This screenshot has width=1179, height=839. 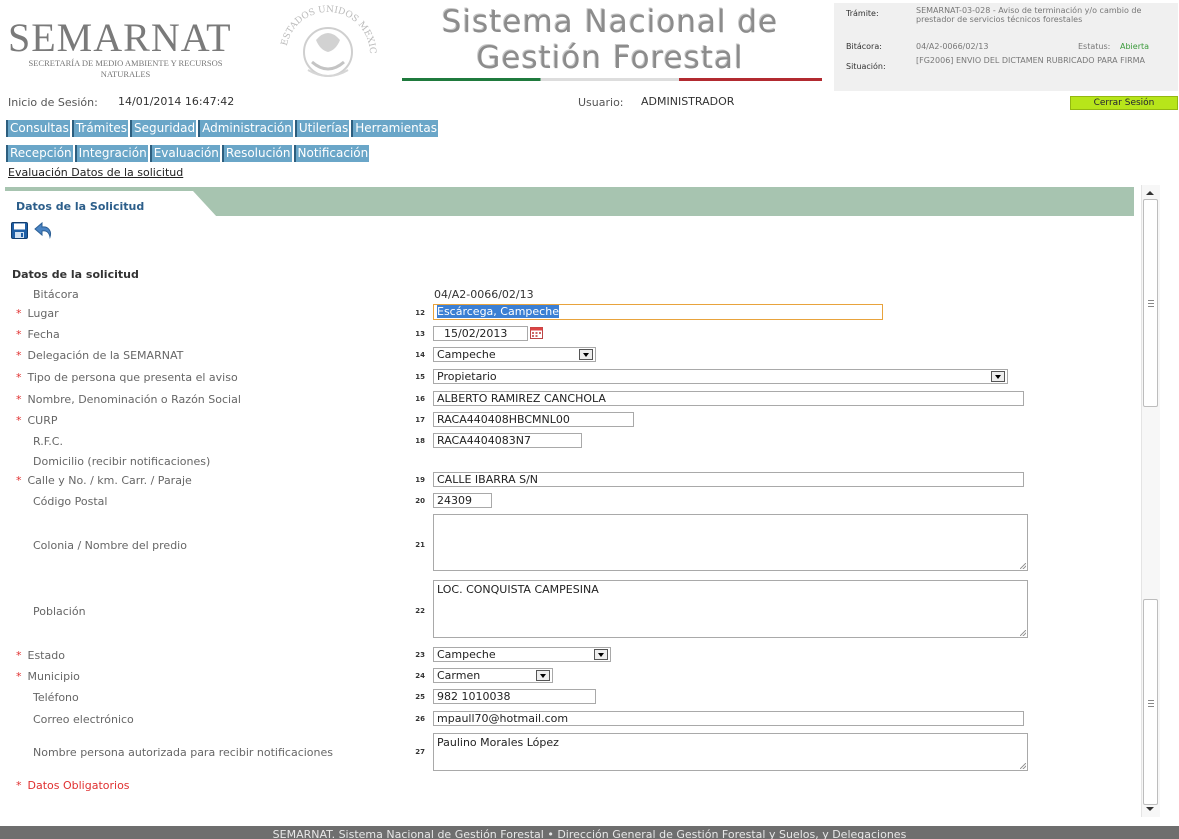 What do you see at coordinates (420, 676) in the screenshot?
I see `field-number: 24` at bounding box center [420, 676].